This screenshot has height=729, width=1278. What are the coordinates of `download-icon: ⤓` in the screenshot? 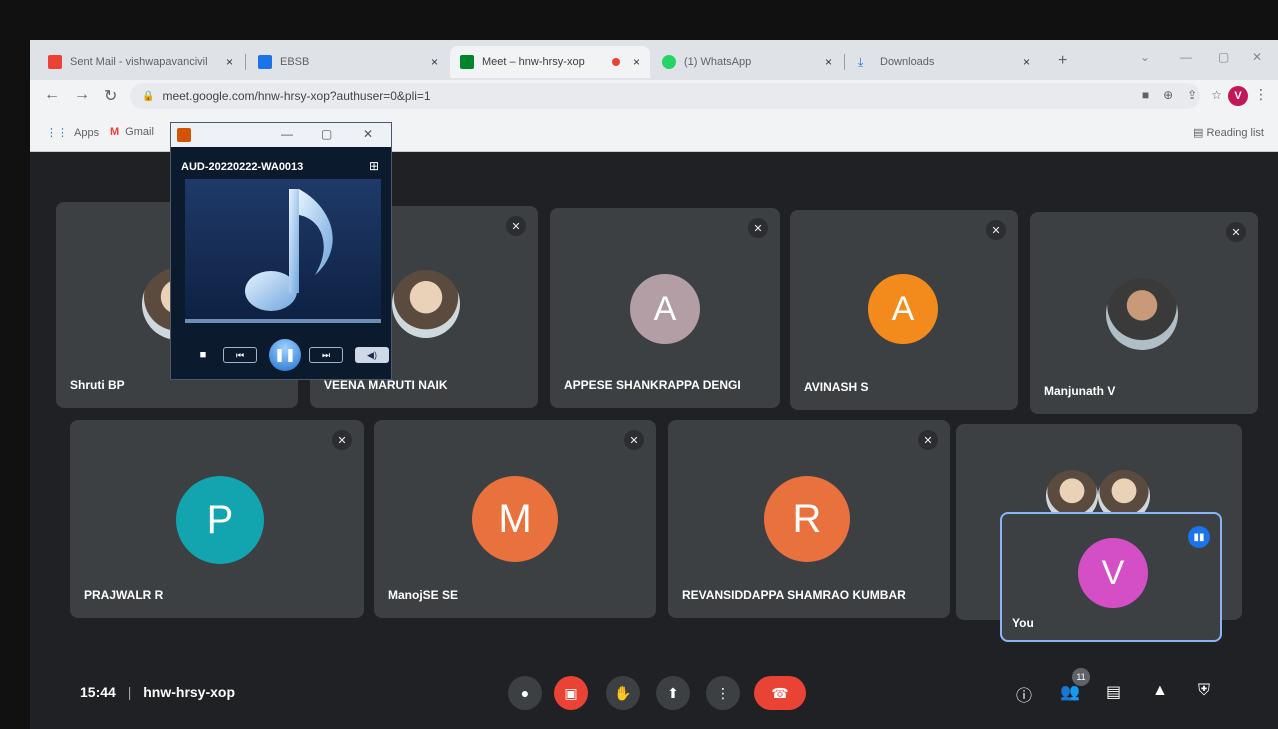 It's located at (861, 62).